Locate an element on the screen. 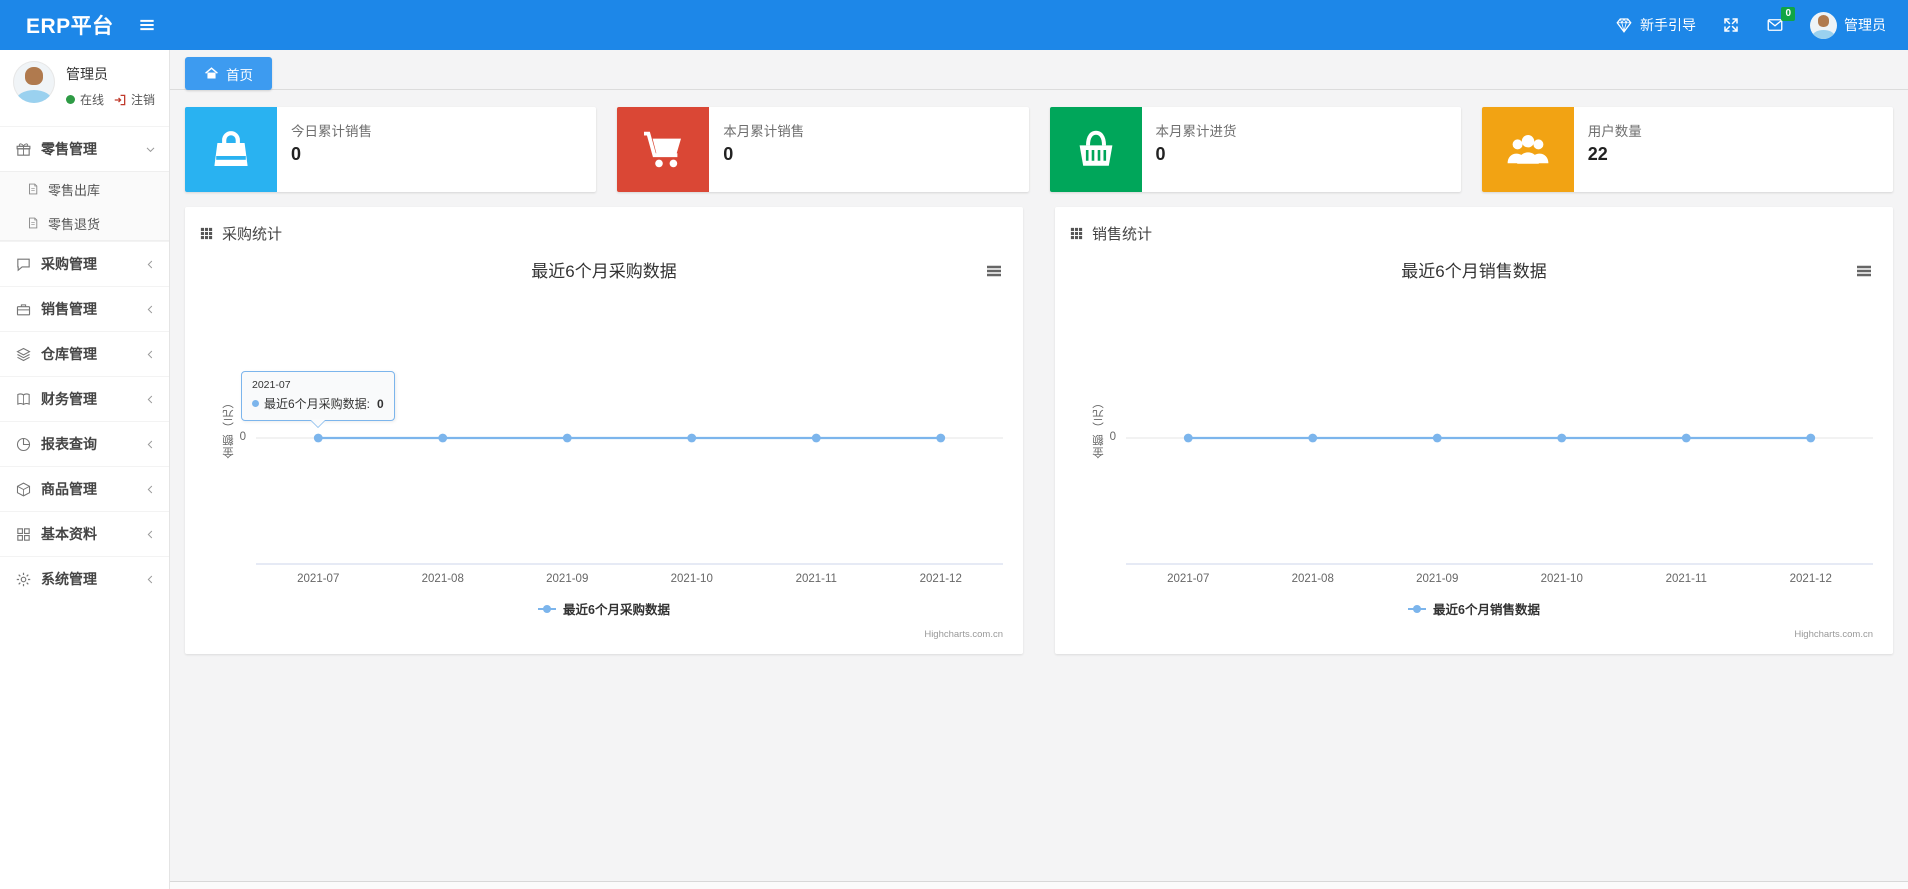 This screenshot has width=1908, height=889. stat-card-label: 本月累计进货 is located at coordinates (1196, 131).